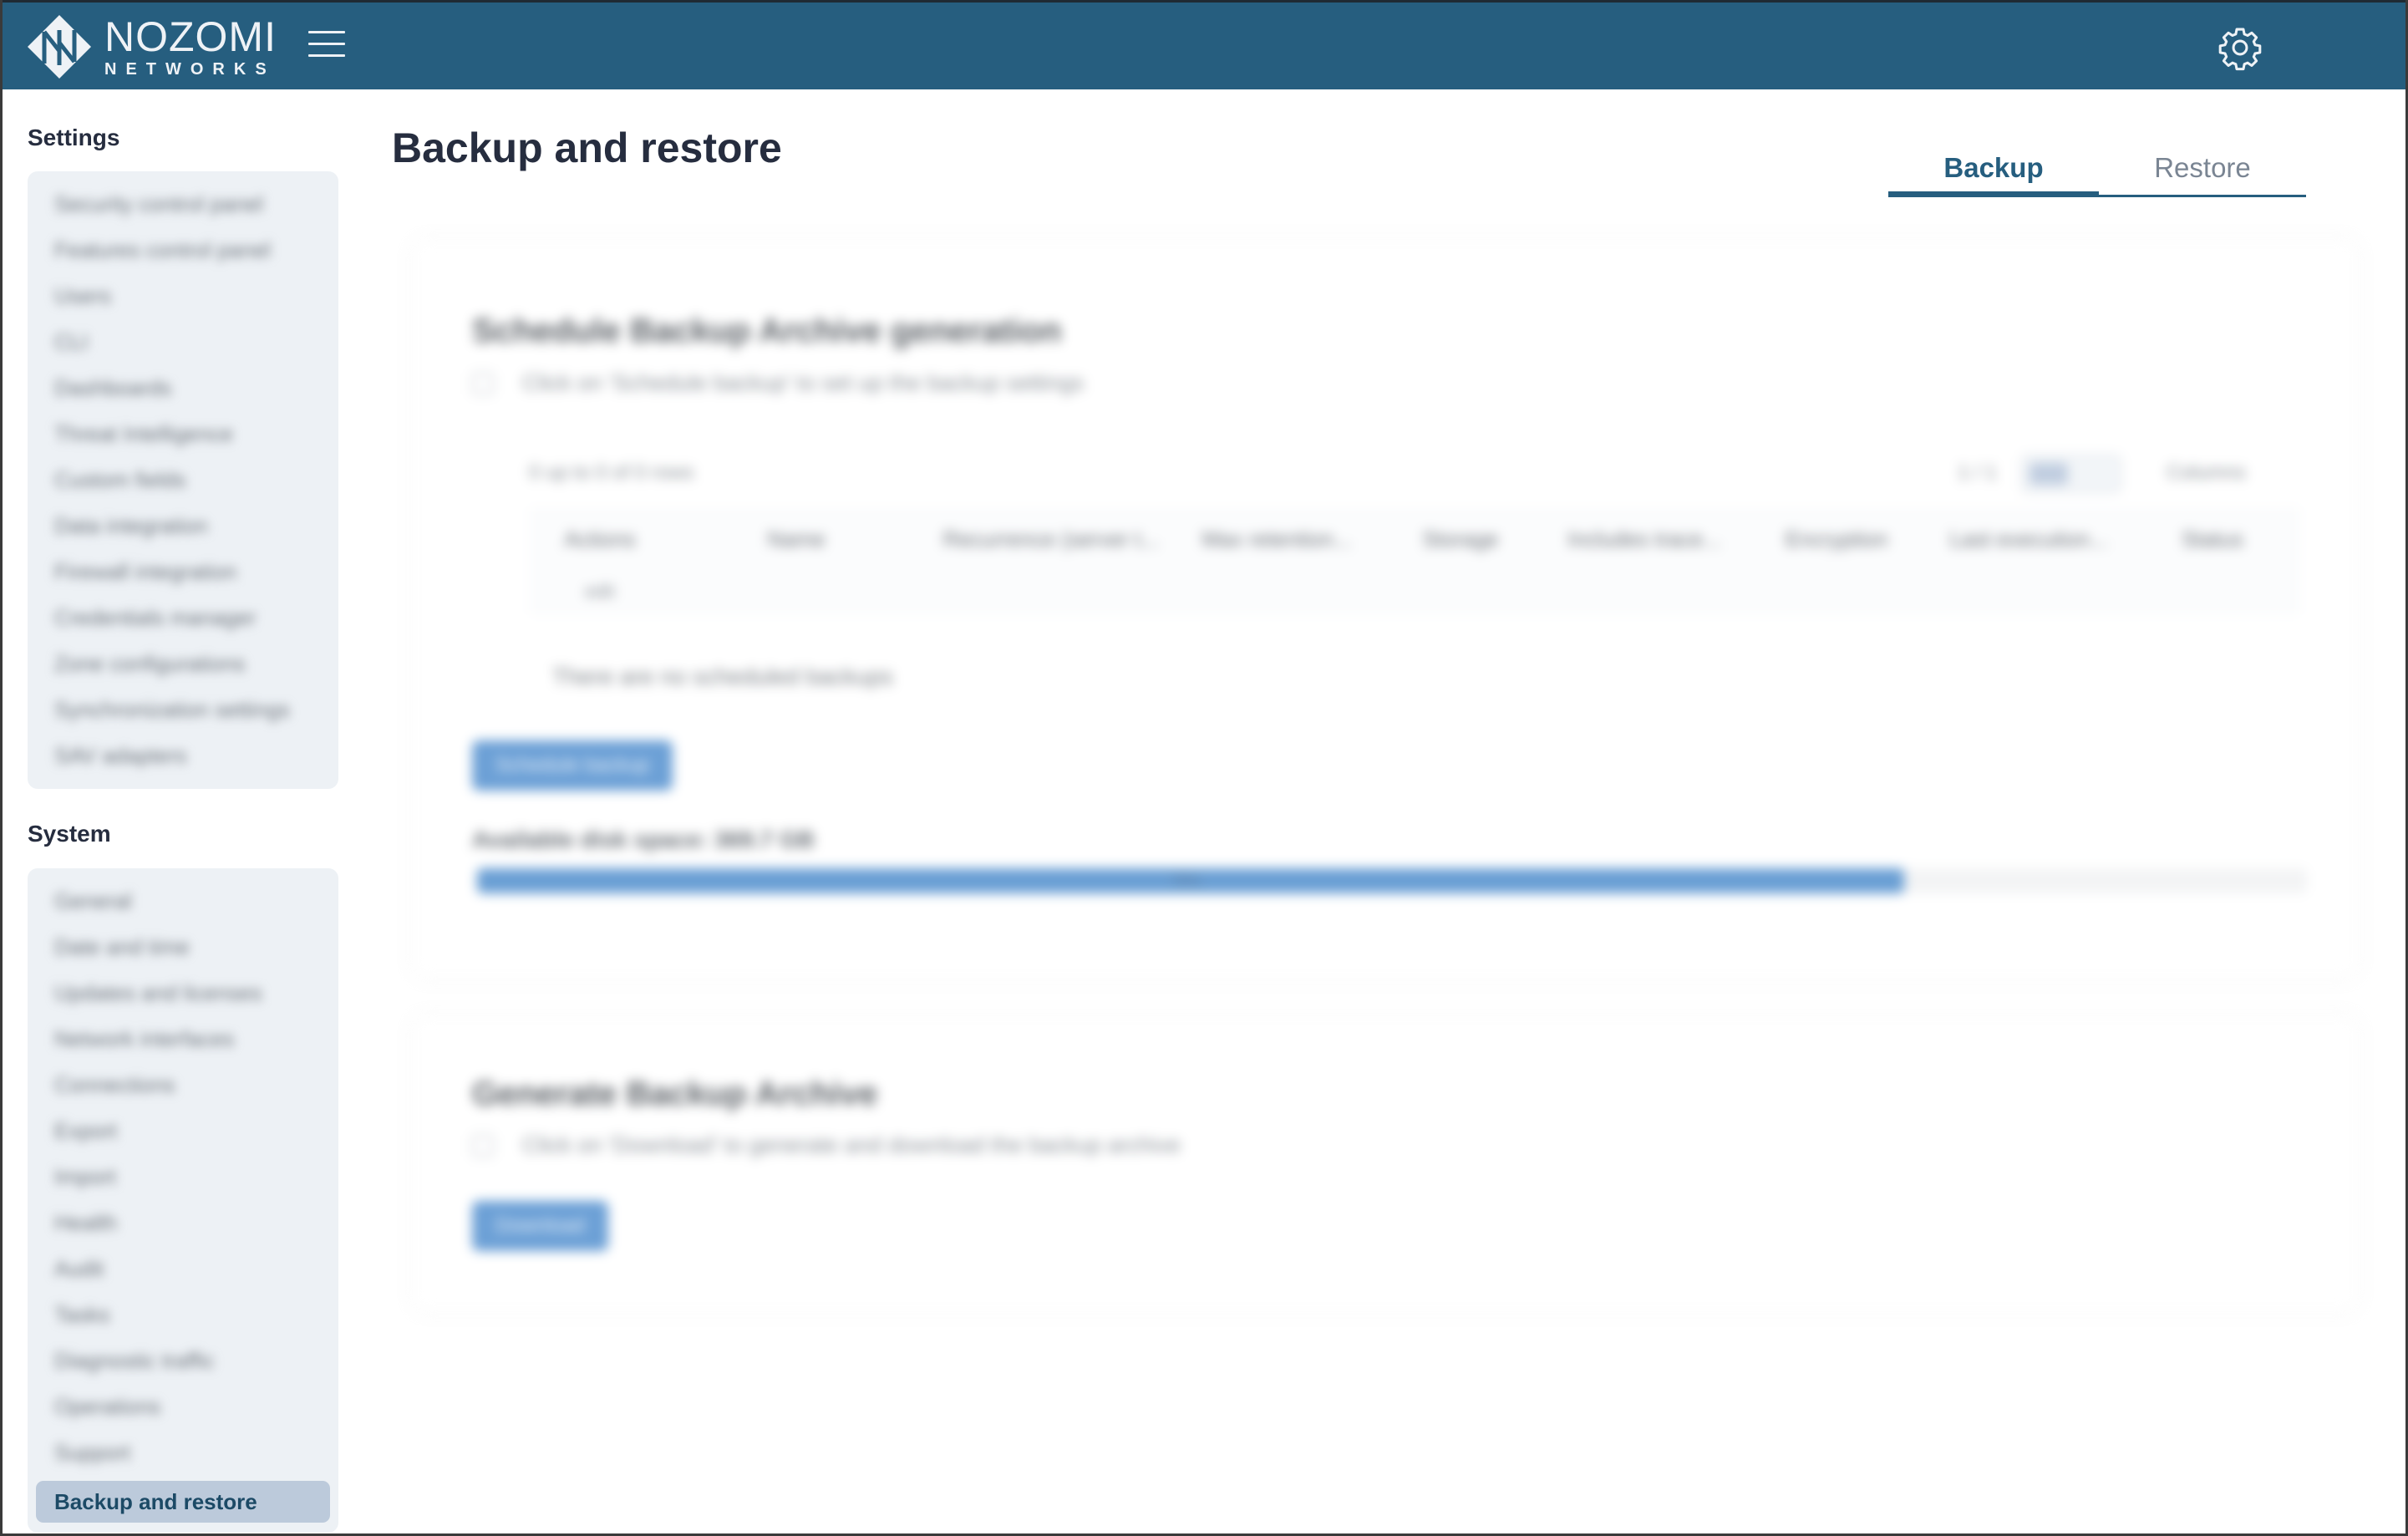 Image resolution: width=2408 pixels, height=1536 pixels. I want to click on column-header: Status, so click(2213, 539).